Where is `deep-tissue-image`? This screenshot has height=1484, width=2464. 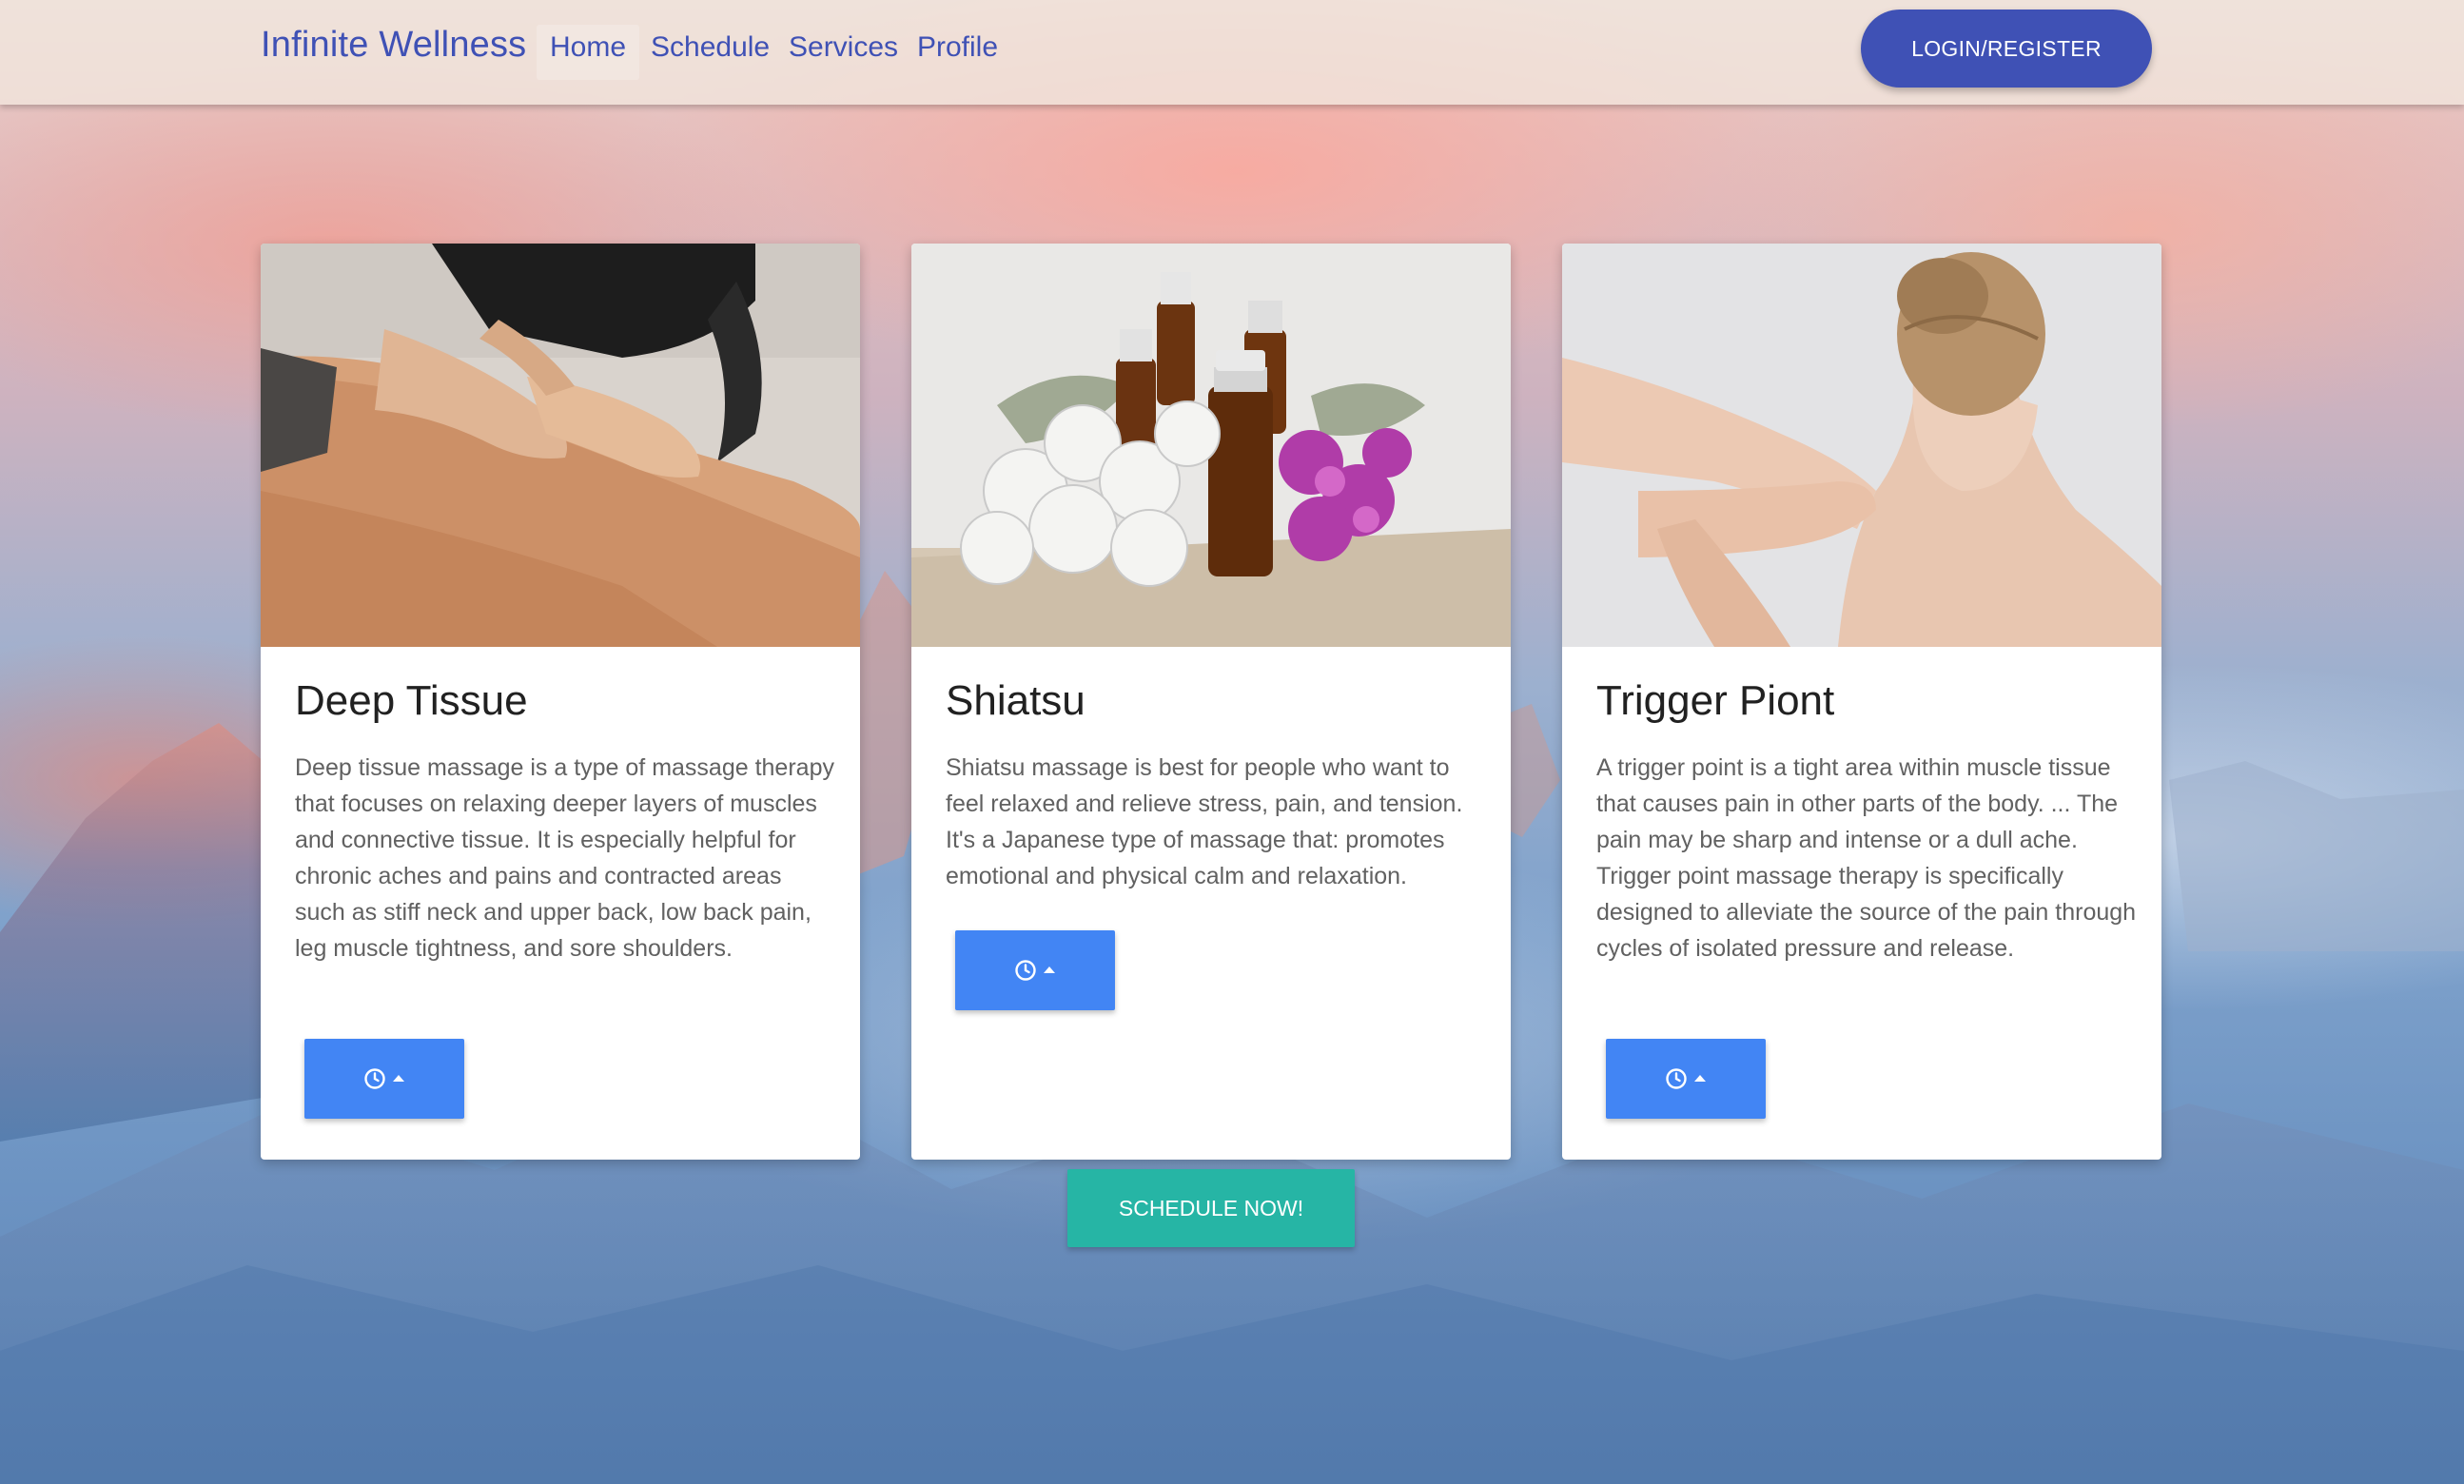 deep-tissue-image is located at coordinates (560, 445).